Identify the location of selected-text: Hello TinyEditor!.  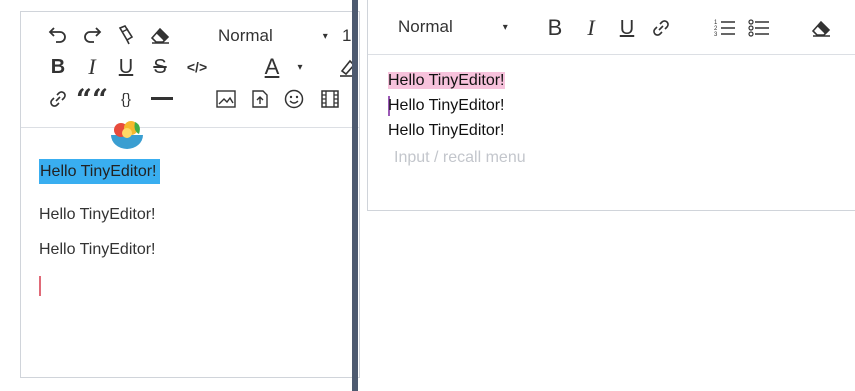
(99, 171).